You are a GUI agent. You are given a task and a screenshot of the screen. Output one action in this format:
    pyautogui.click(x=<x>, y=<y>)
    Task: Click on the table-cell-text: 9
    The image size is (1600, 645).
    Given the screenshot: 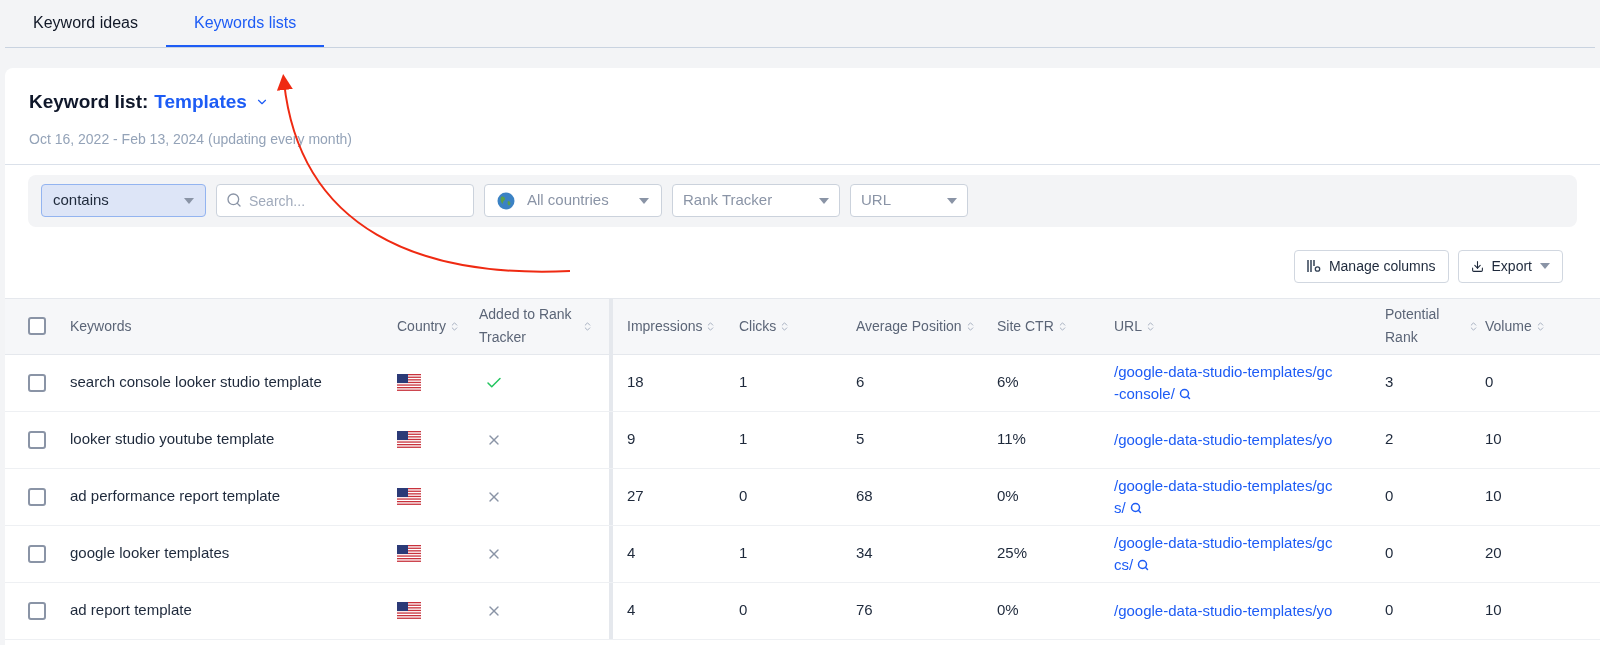 What is the action you would take?
    pyautogui.click(x=631, y=439)
    